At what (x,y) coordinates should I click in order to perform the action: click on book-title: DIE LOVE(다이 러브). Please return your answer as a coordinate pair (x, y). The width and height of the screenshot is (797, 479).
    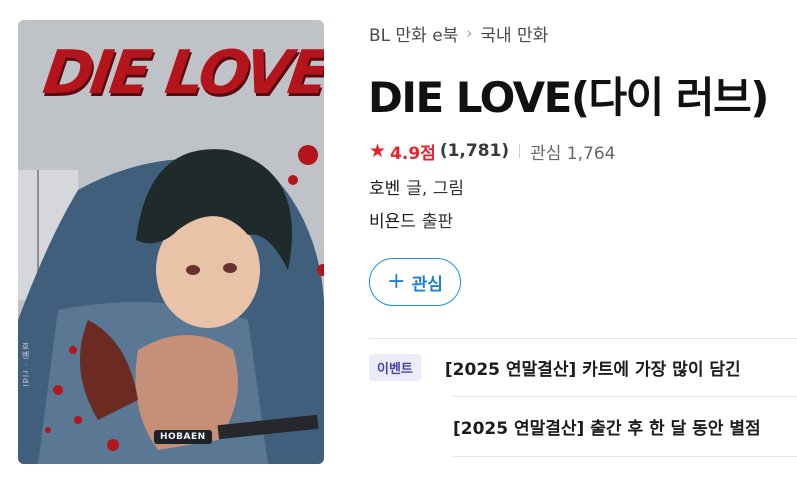
    Looking at the image, I should click on (568, 97).